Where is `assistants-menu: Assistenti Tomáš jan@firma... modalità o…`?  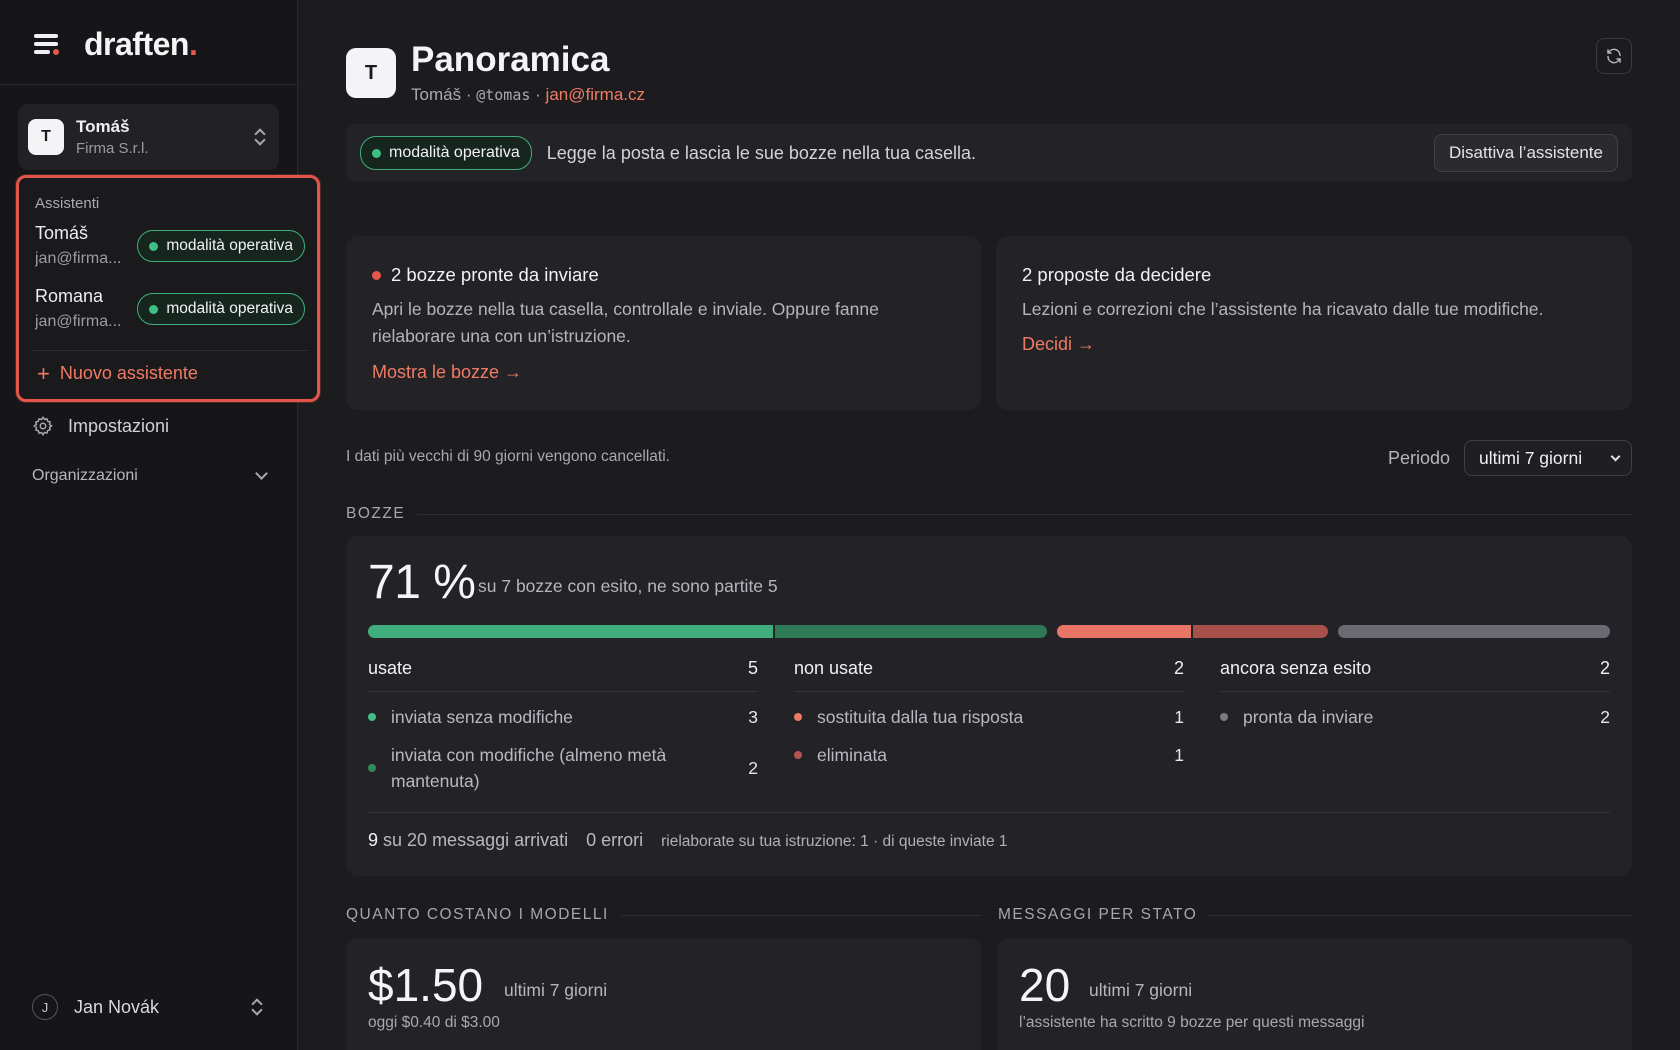 assistants-menu: Assistenti Tomáš jan@firma... modalità o… is located at coordinates (168, 288).